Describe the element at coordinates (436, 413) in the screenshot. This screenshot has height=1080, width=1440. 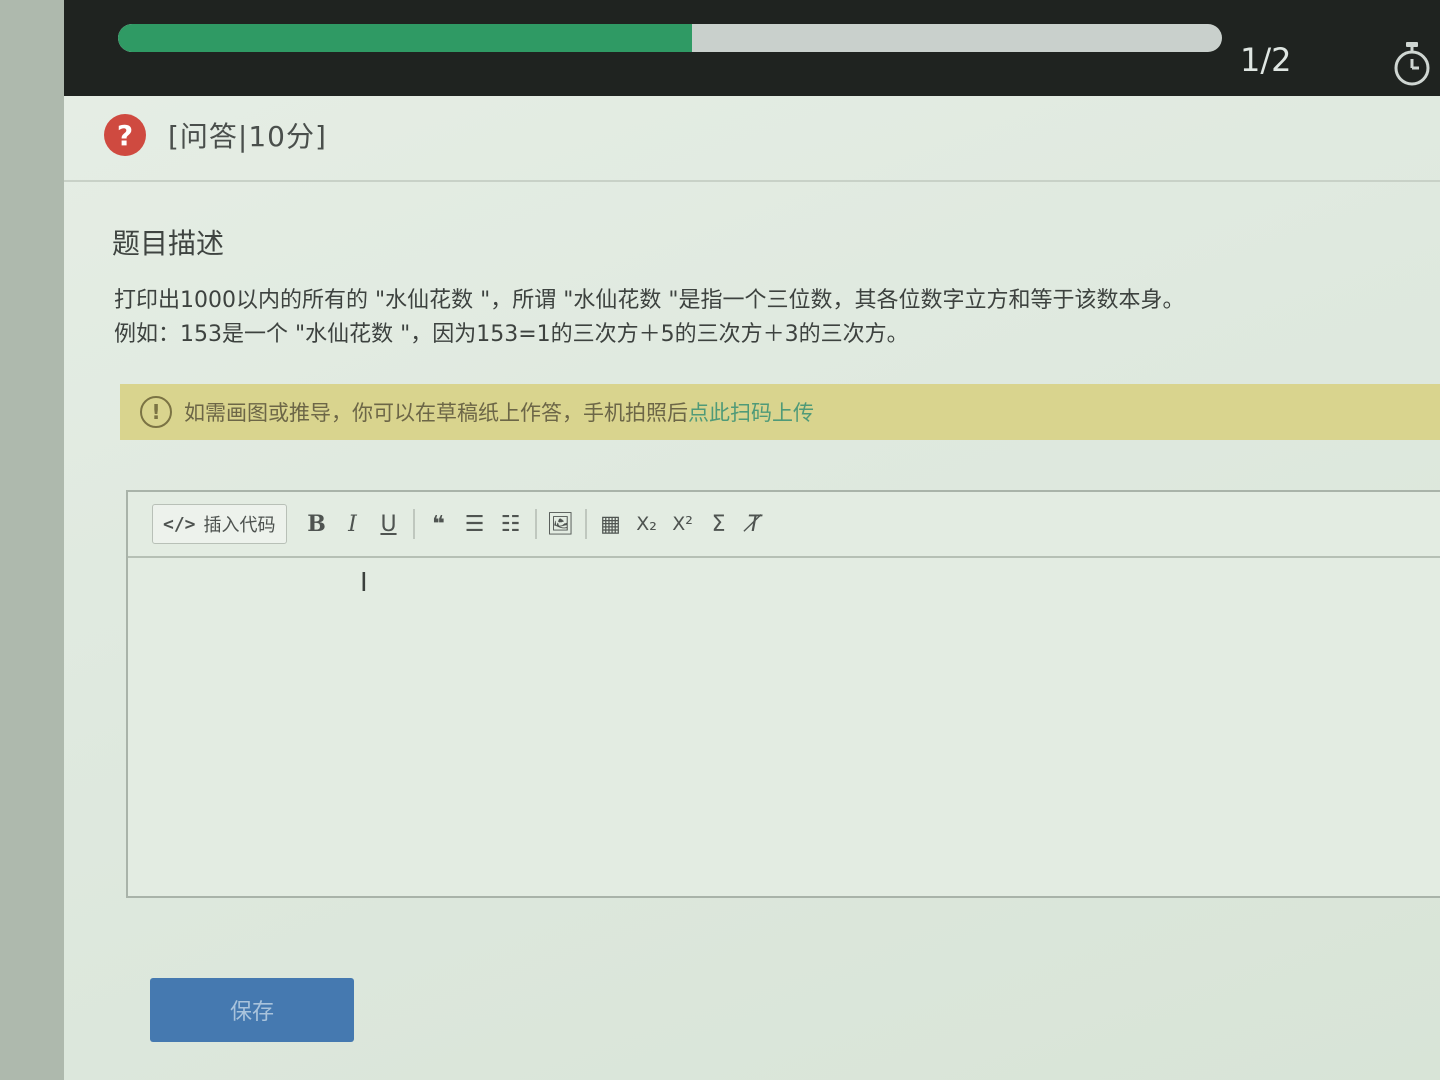
I see `notice-text: 如需画图或推导，你可以在草稿纸上作答，手机拍照后` at that location.